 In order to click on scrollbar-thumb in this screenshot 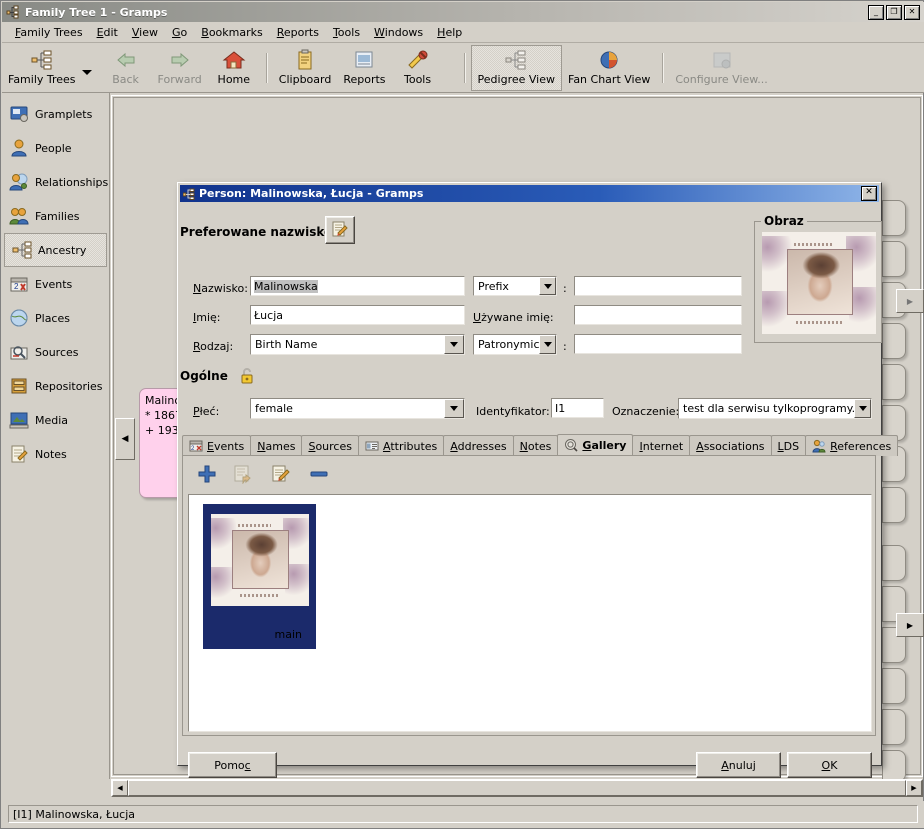, I will do `click(517, 788)`.